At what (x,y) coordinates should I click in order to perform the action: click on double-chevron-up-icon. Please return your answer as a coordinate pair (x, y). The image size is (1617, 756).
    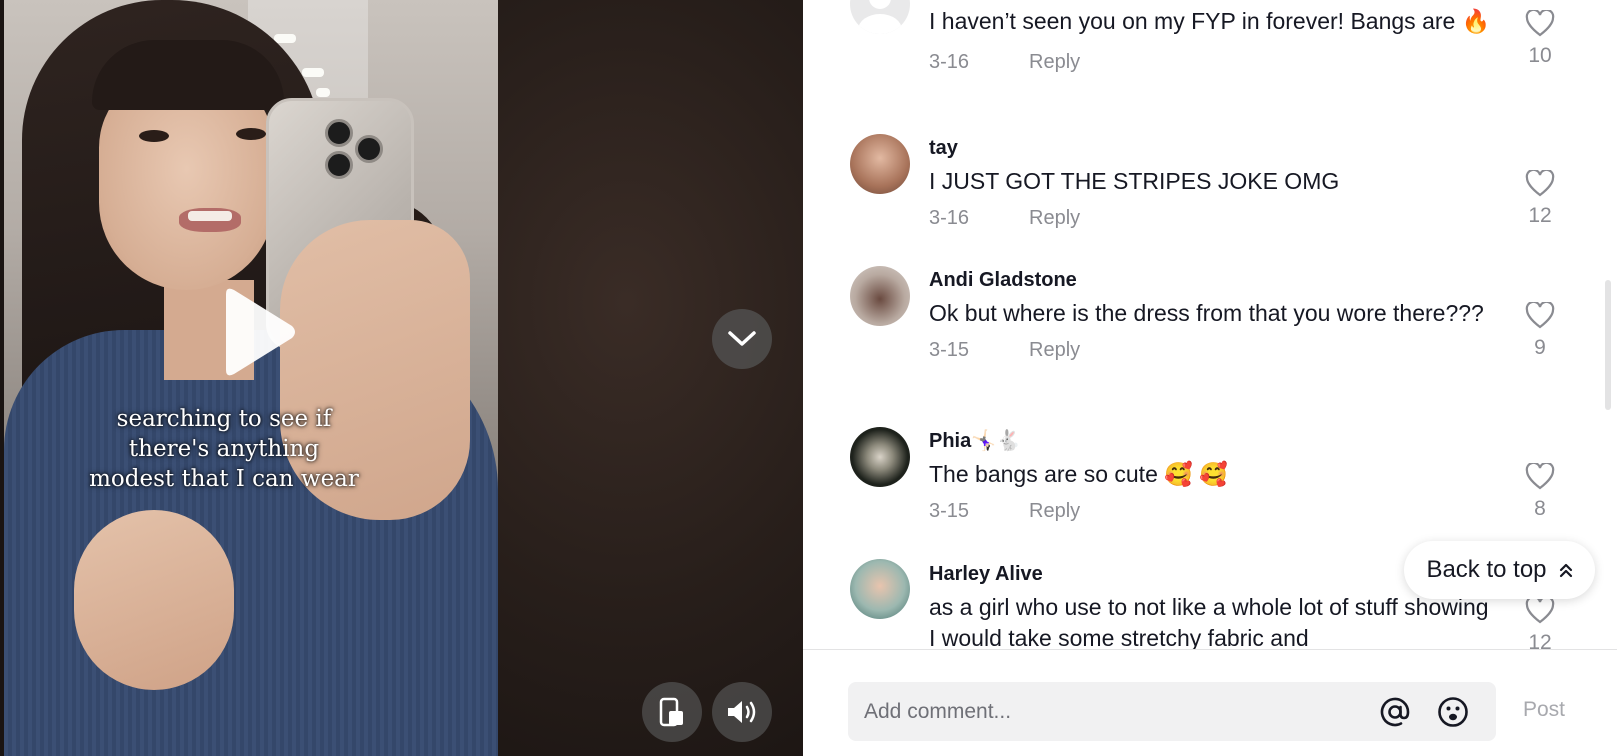
    Looking at the image, I should click on (1565, 570).